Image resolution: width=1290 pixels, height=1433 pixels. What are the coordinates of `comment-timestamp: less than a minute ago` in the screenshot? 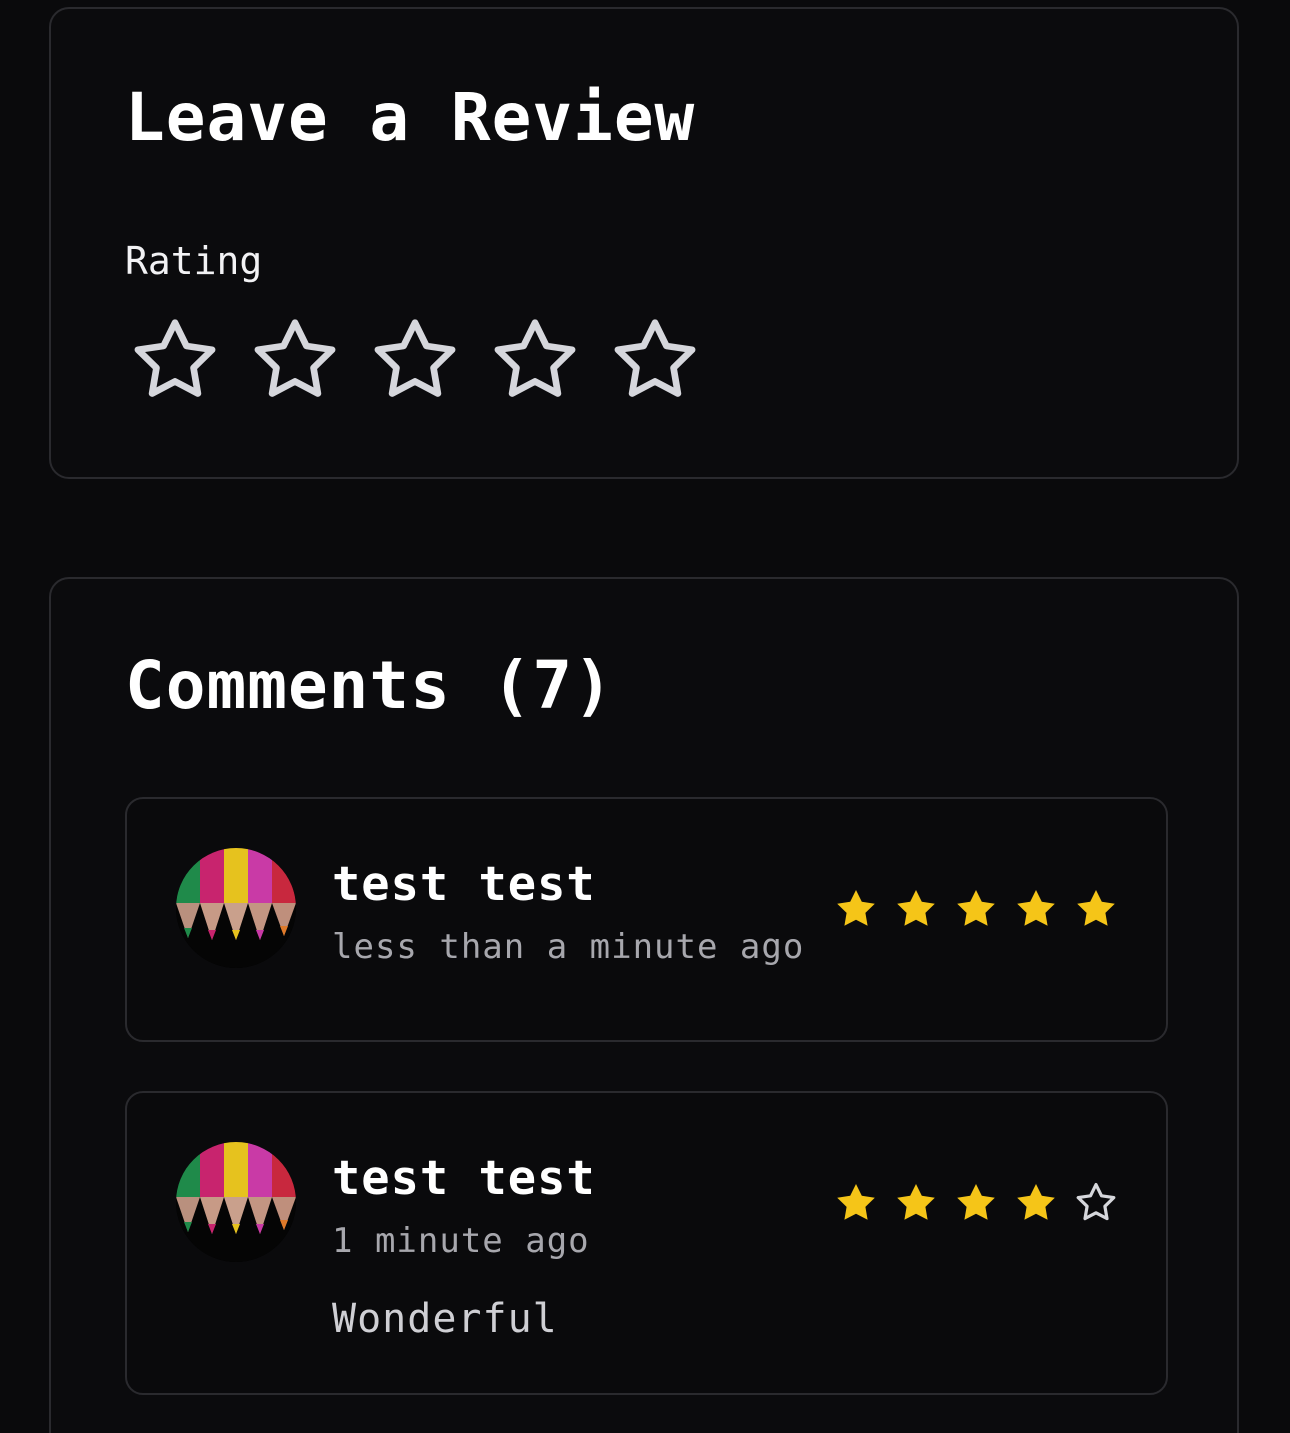 It's located at (568, 947).